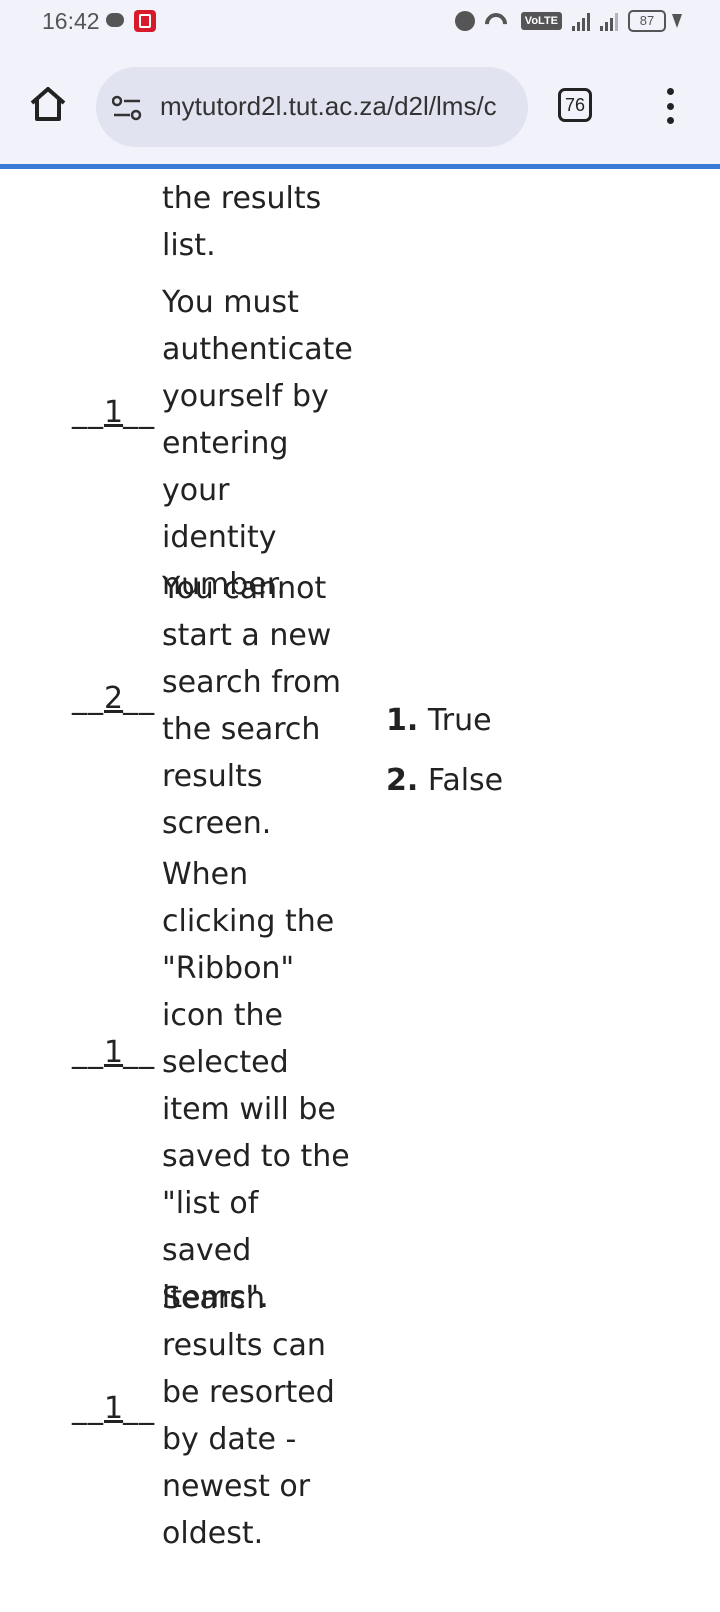 The width and height of the screenshot is (720, 1612). I want to click on app-notification-icon, so click(145, 21).